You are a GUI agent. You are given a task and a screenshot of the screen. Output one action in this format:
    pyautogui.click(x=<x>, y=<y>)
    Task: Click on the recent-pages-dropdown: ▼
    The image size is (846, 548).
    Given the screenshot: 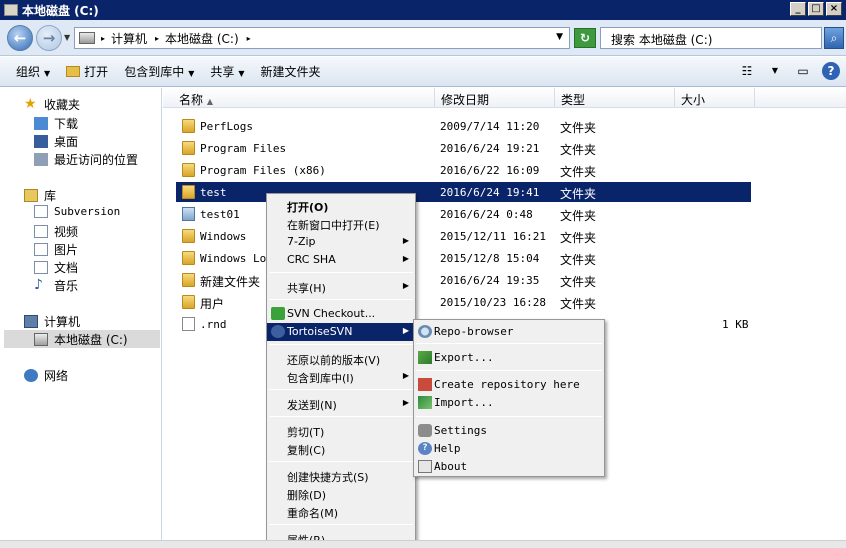 What is the action you would take?
    pyautogui.click(x=67, y=37)
    